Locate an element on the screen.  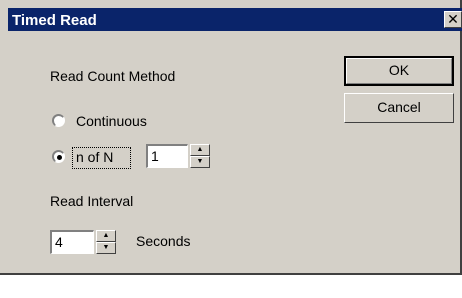
continuous-radio is located at coordinates (58, 120).